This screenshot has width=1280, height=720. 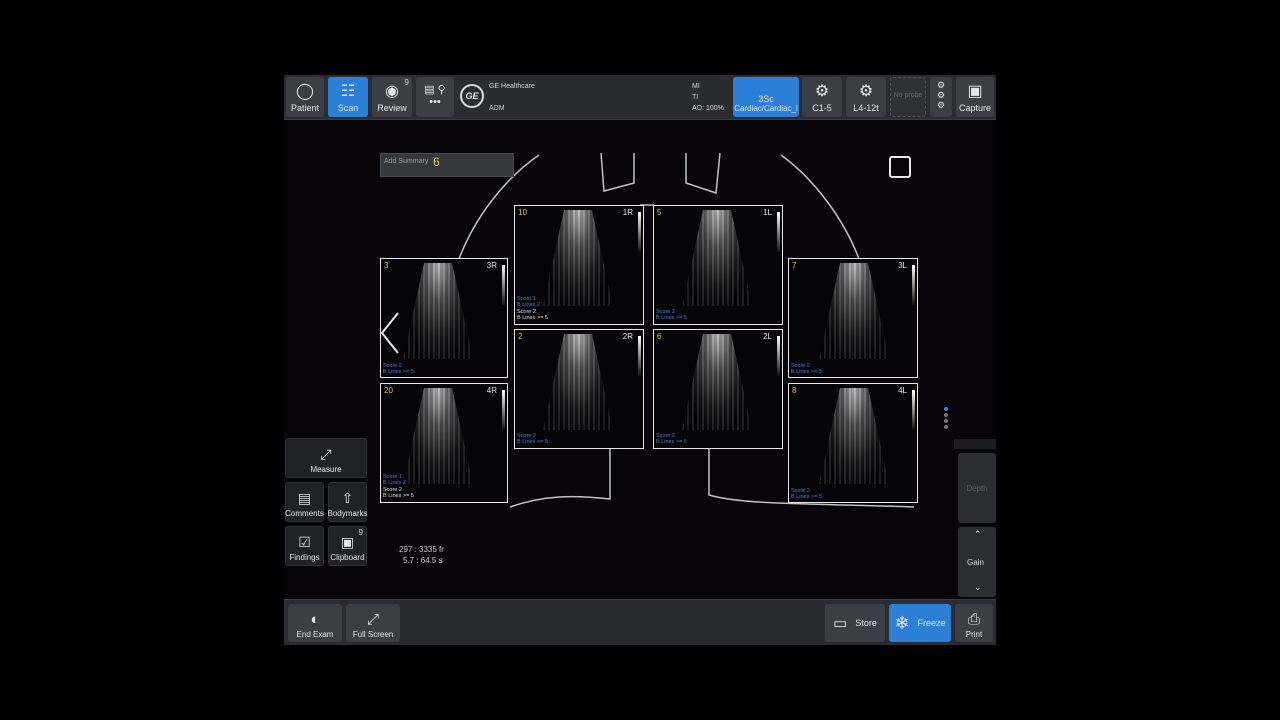 What do you see at coordinates (866, 97) in the screenshot?
I see `probe-l4-12t-button: ⚙ L4-12t` at bounding box center [866, 97].